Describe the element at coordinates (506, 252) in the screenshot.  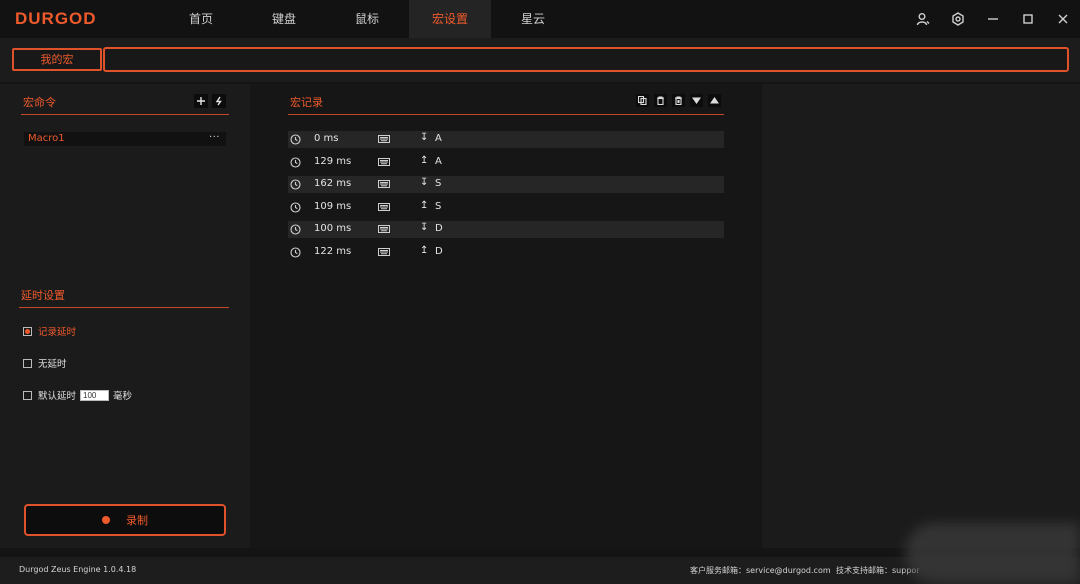
I see `record-row: 122 ms ↥ D` at that location.